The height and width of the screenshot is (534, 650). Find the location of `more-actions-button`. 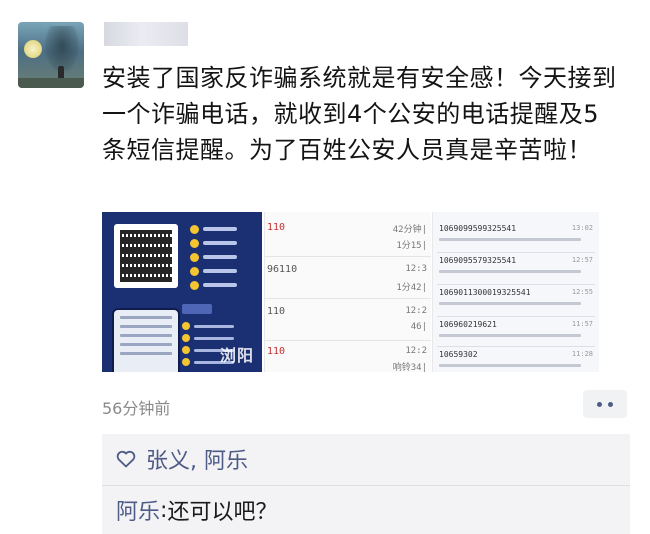

more-actions-button is located at coordinates (605, 404).